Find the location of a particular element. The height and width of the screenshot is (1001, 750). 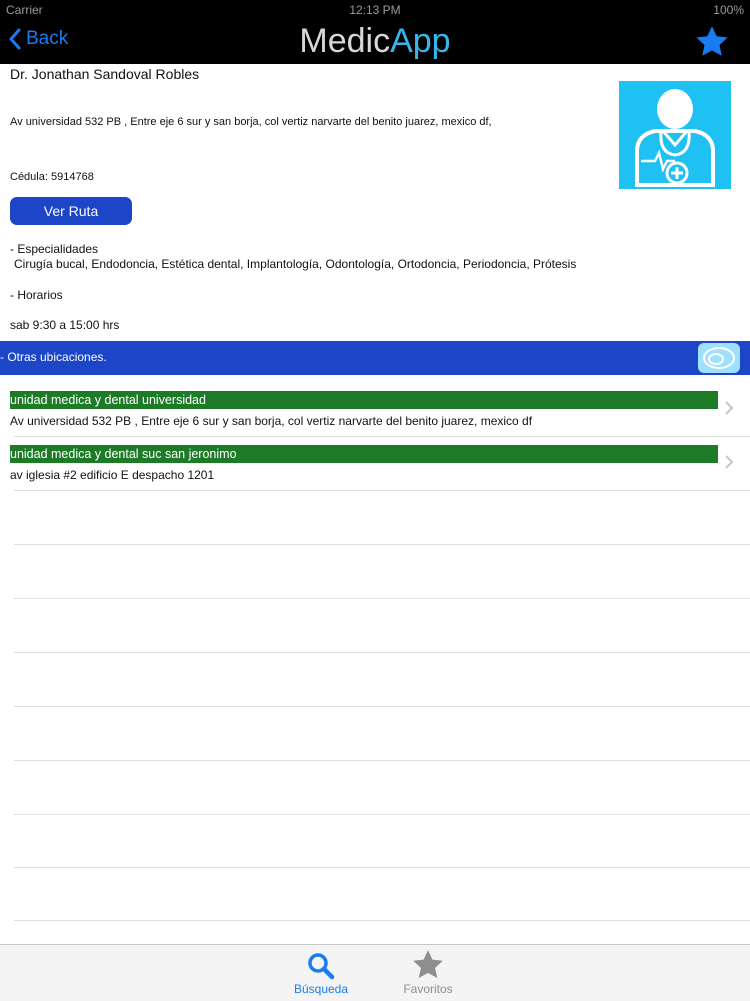

other-locations-label: - Otras ubicaciones. is located at coordinates (53, 357).